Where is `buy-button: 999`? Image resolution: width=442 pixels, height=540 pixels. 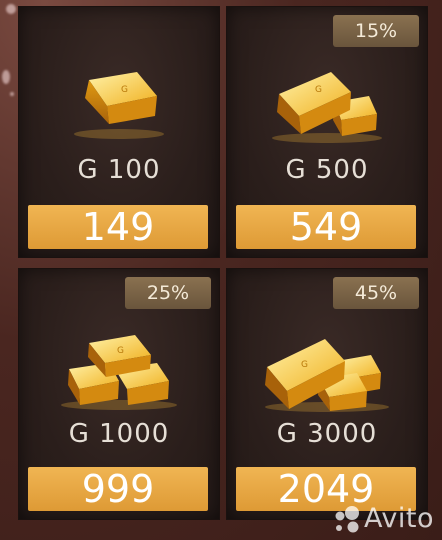 buy-button: 999 is located at coordinates (118, 489).